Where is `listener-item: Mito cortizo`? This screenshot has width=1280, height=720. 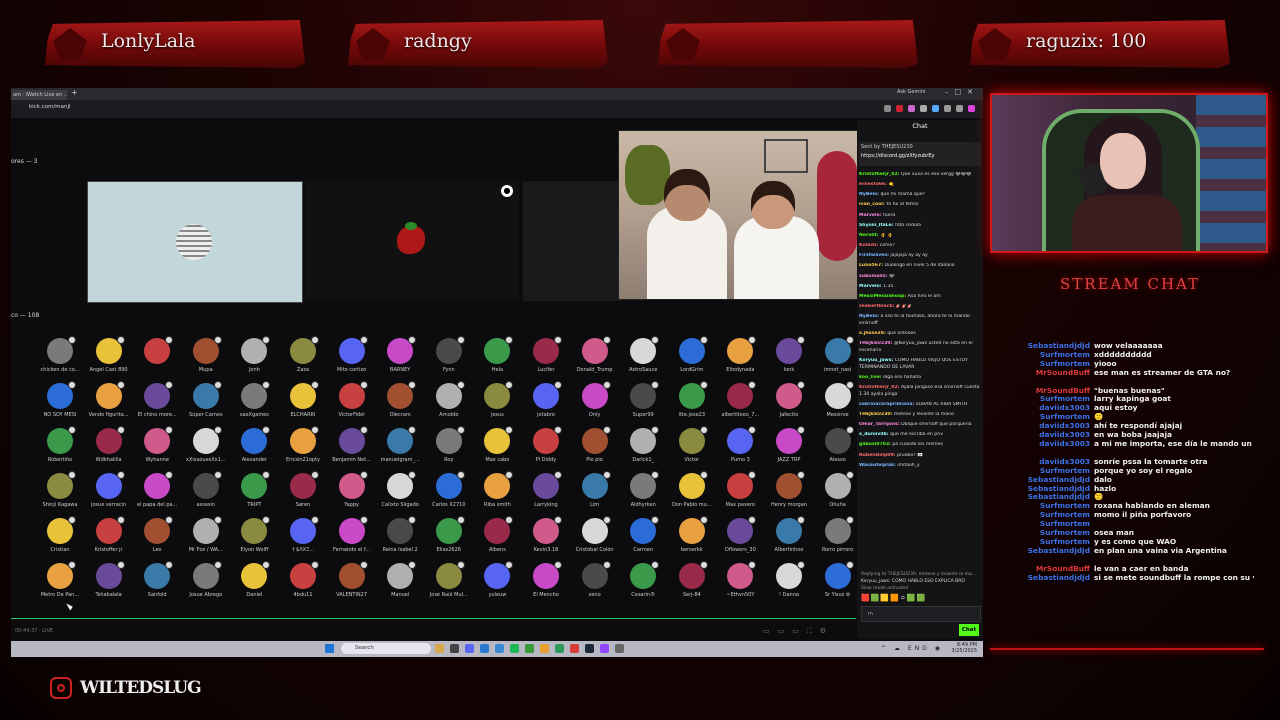
listener-item: Mito cortizo is located at coordinates (352, 354).